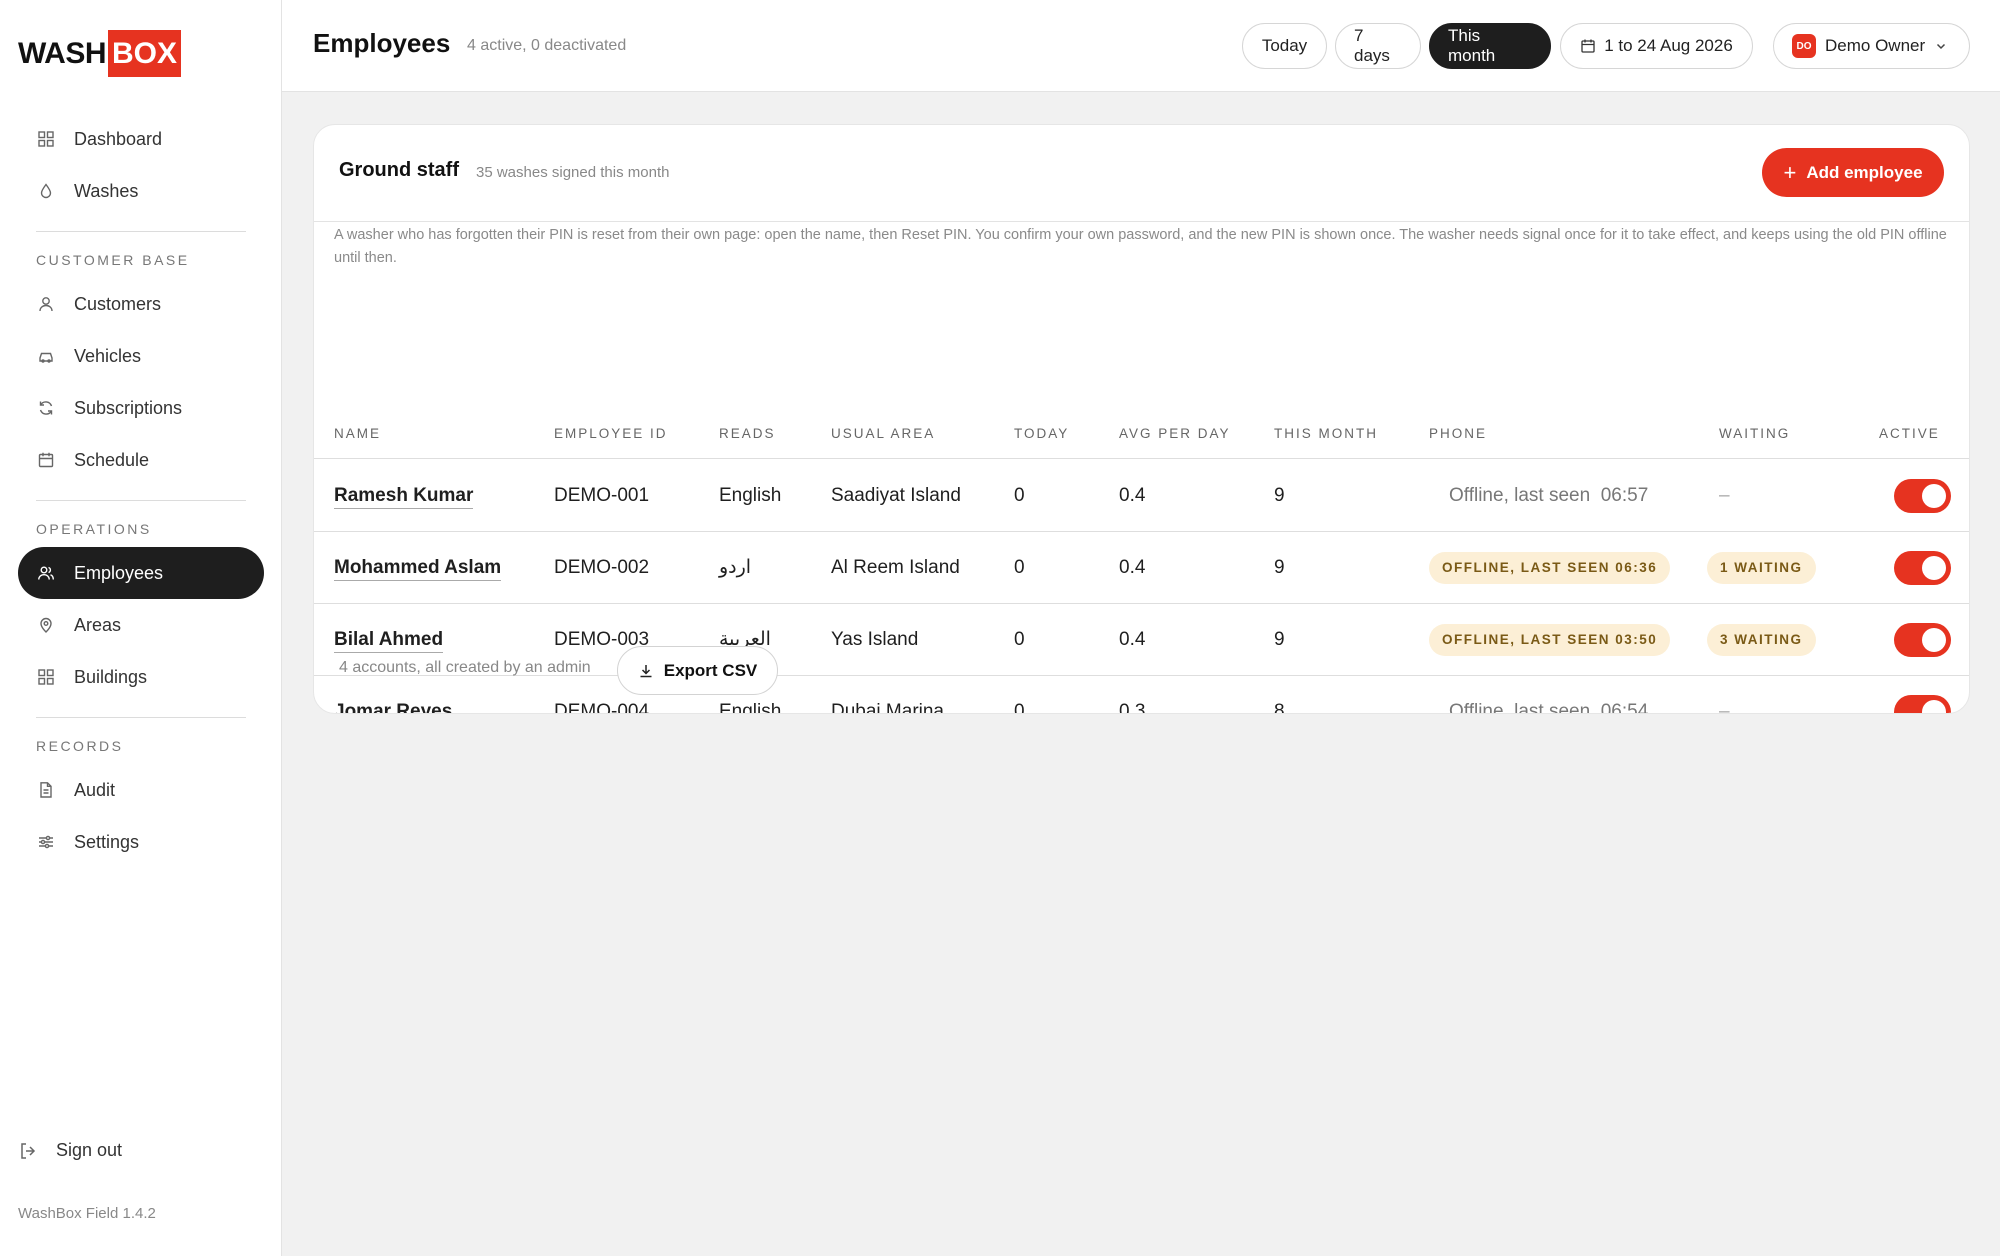  Describe the element at coordinates (602, 495) in the screenshot. I see `employee-id-cell: DEMO-001` at that location.